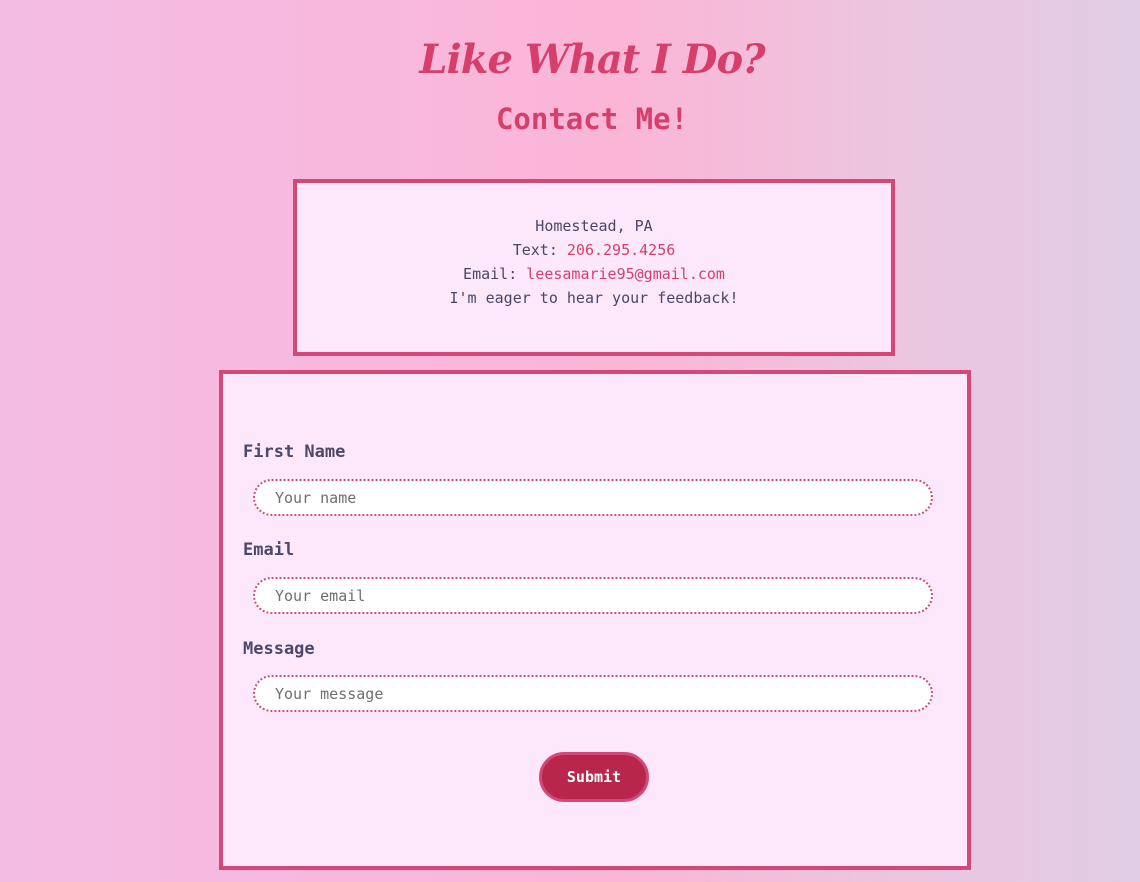 This screenshot has height=882, width=1140. What do you see at coordinates (495, 274) in the screenshot?
I see `email-label: Email:` at bounding box center [495, 274].